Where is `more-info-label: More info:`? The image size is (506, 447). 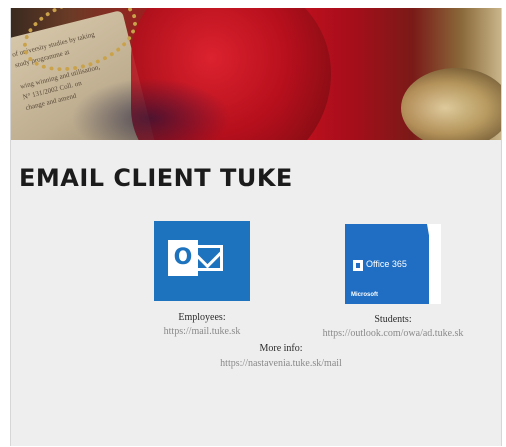
more-info-label: More info: is located at coordinates (281, 348).